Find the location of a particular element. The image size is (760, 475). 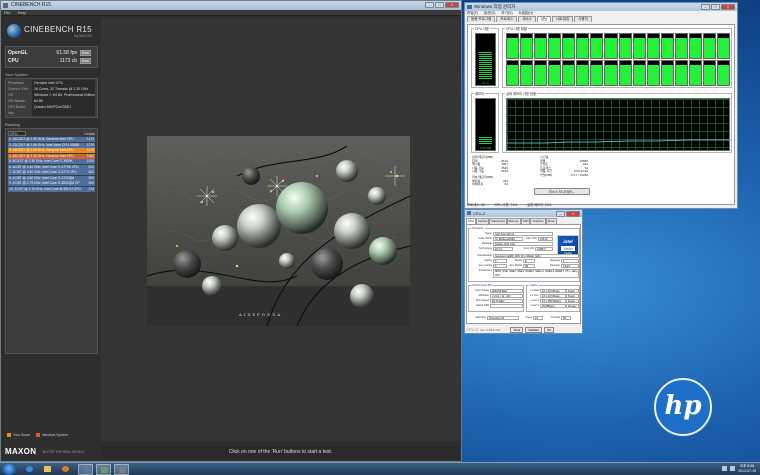

start-button is located at coordinates (9, 469).